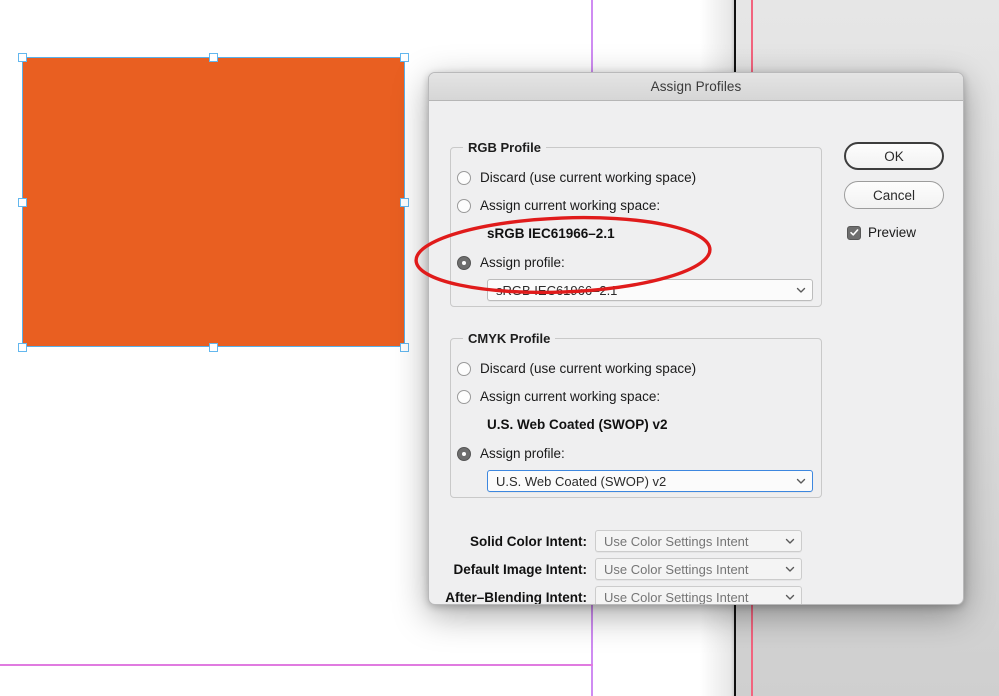 This screenshot has width=999, height=696. Describe the element at coordinates (22, 57) in the screenshot. I see `selection-handle-top-left` at that location.